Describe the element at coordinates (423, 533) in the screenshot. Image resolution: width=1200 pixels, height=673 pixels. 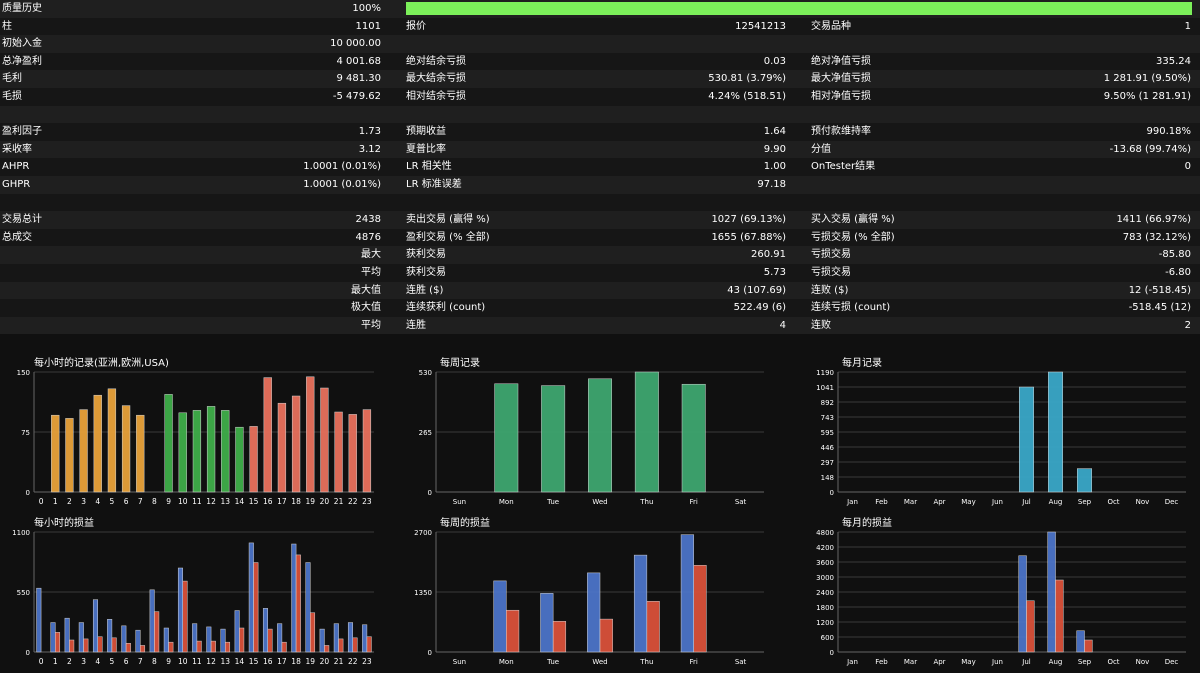
I see `y-tick-label: 2700` at that location.